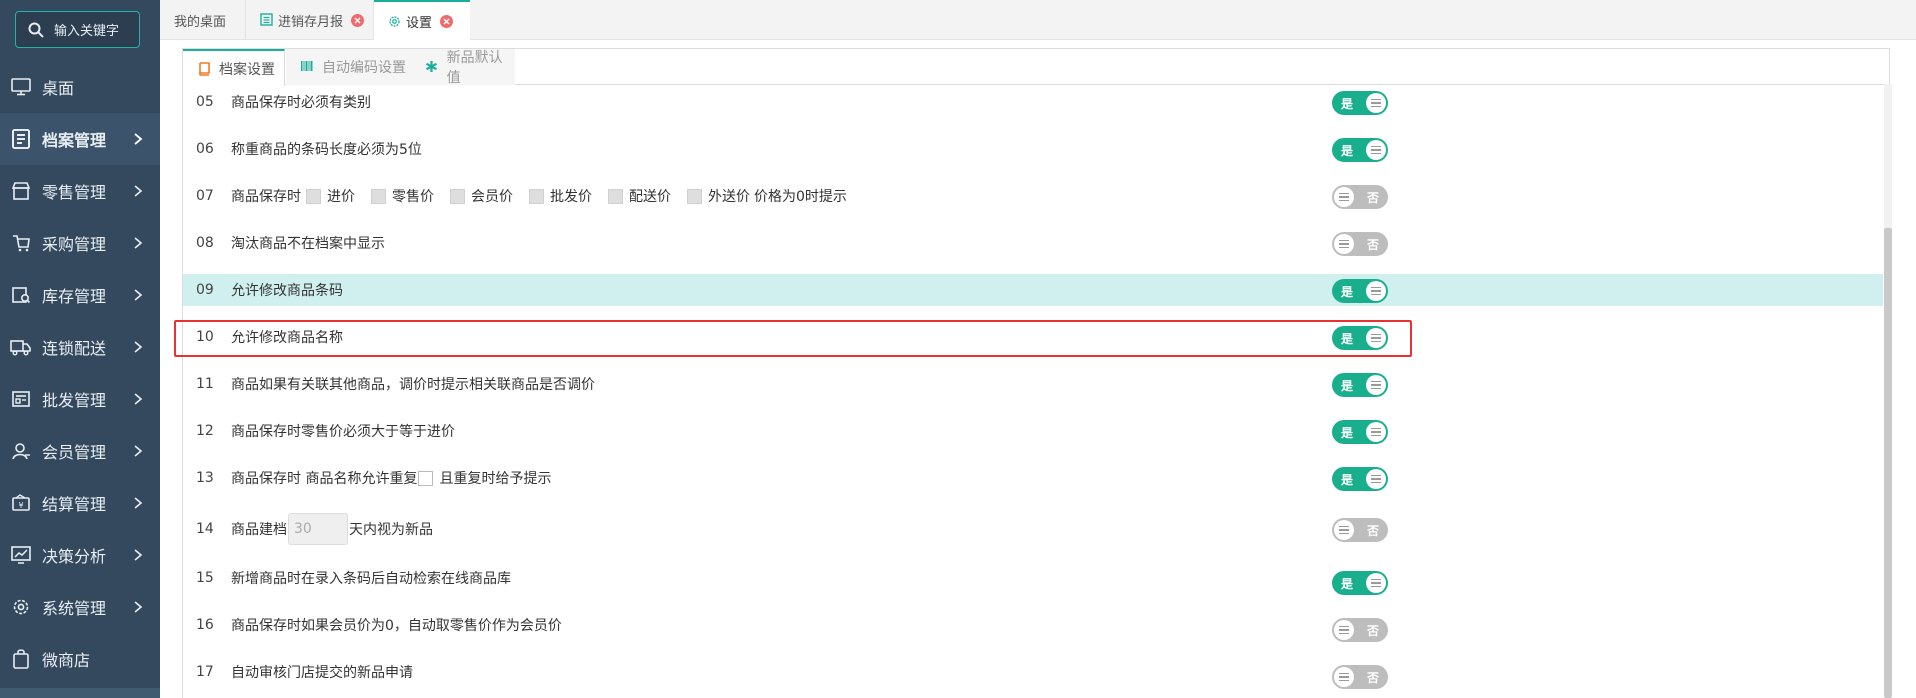 Image resolution: width=1916 pixels, height=698 pixels. Describe the element at coordinates (426, 478) in the screenshot. I see `duplicate-prompt-checkbox` at that location.